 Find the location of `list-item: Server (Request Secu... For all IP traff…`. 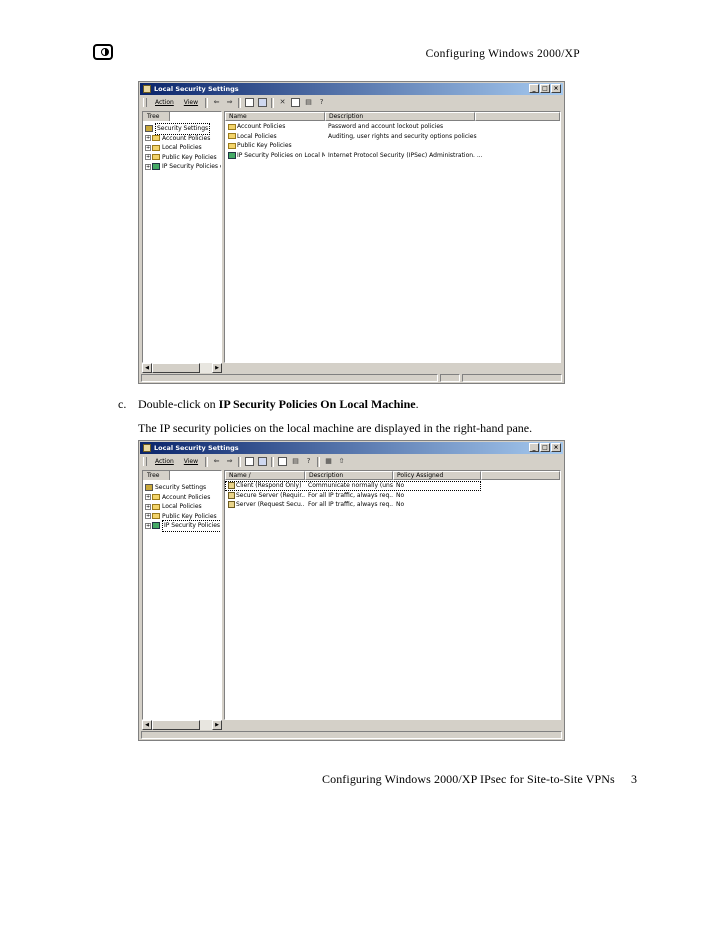

list-item: Server (Request Secu... For all IP traff… is located at coordinates (392, 505).